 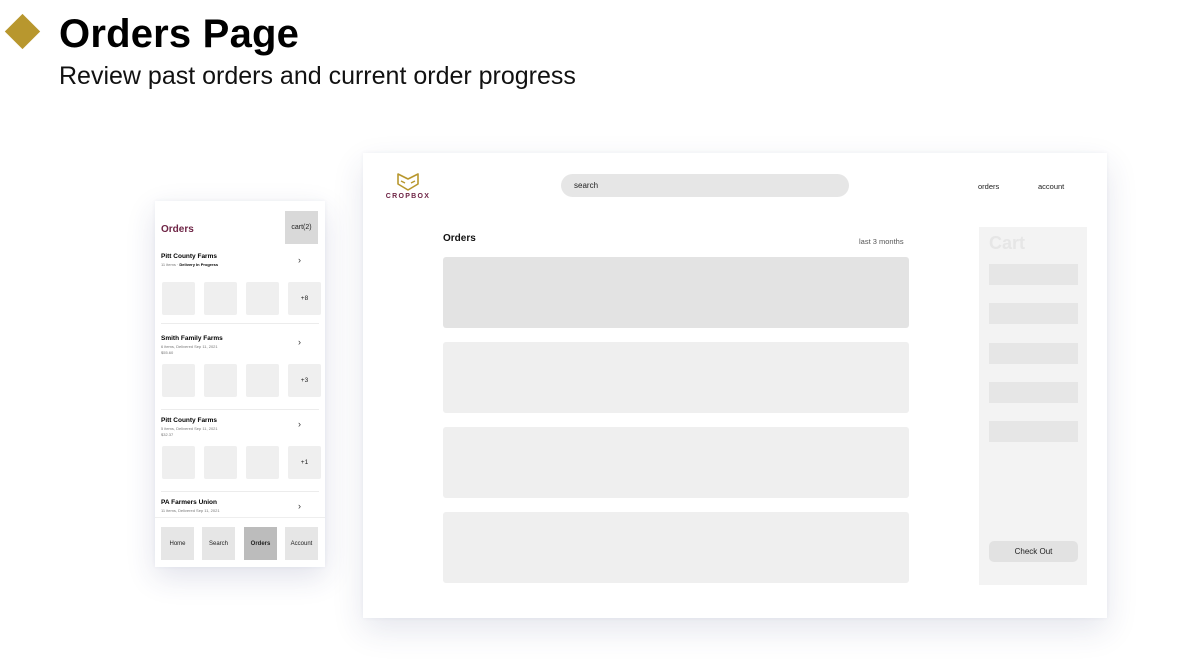 What do you see at coordinates (240, 542) in the screenshot?
I see `mobile-bottom-nav: Home Search Orders Account` at bounding box center [240, 542].